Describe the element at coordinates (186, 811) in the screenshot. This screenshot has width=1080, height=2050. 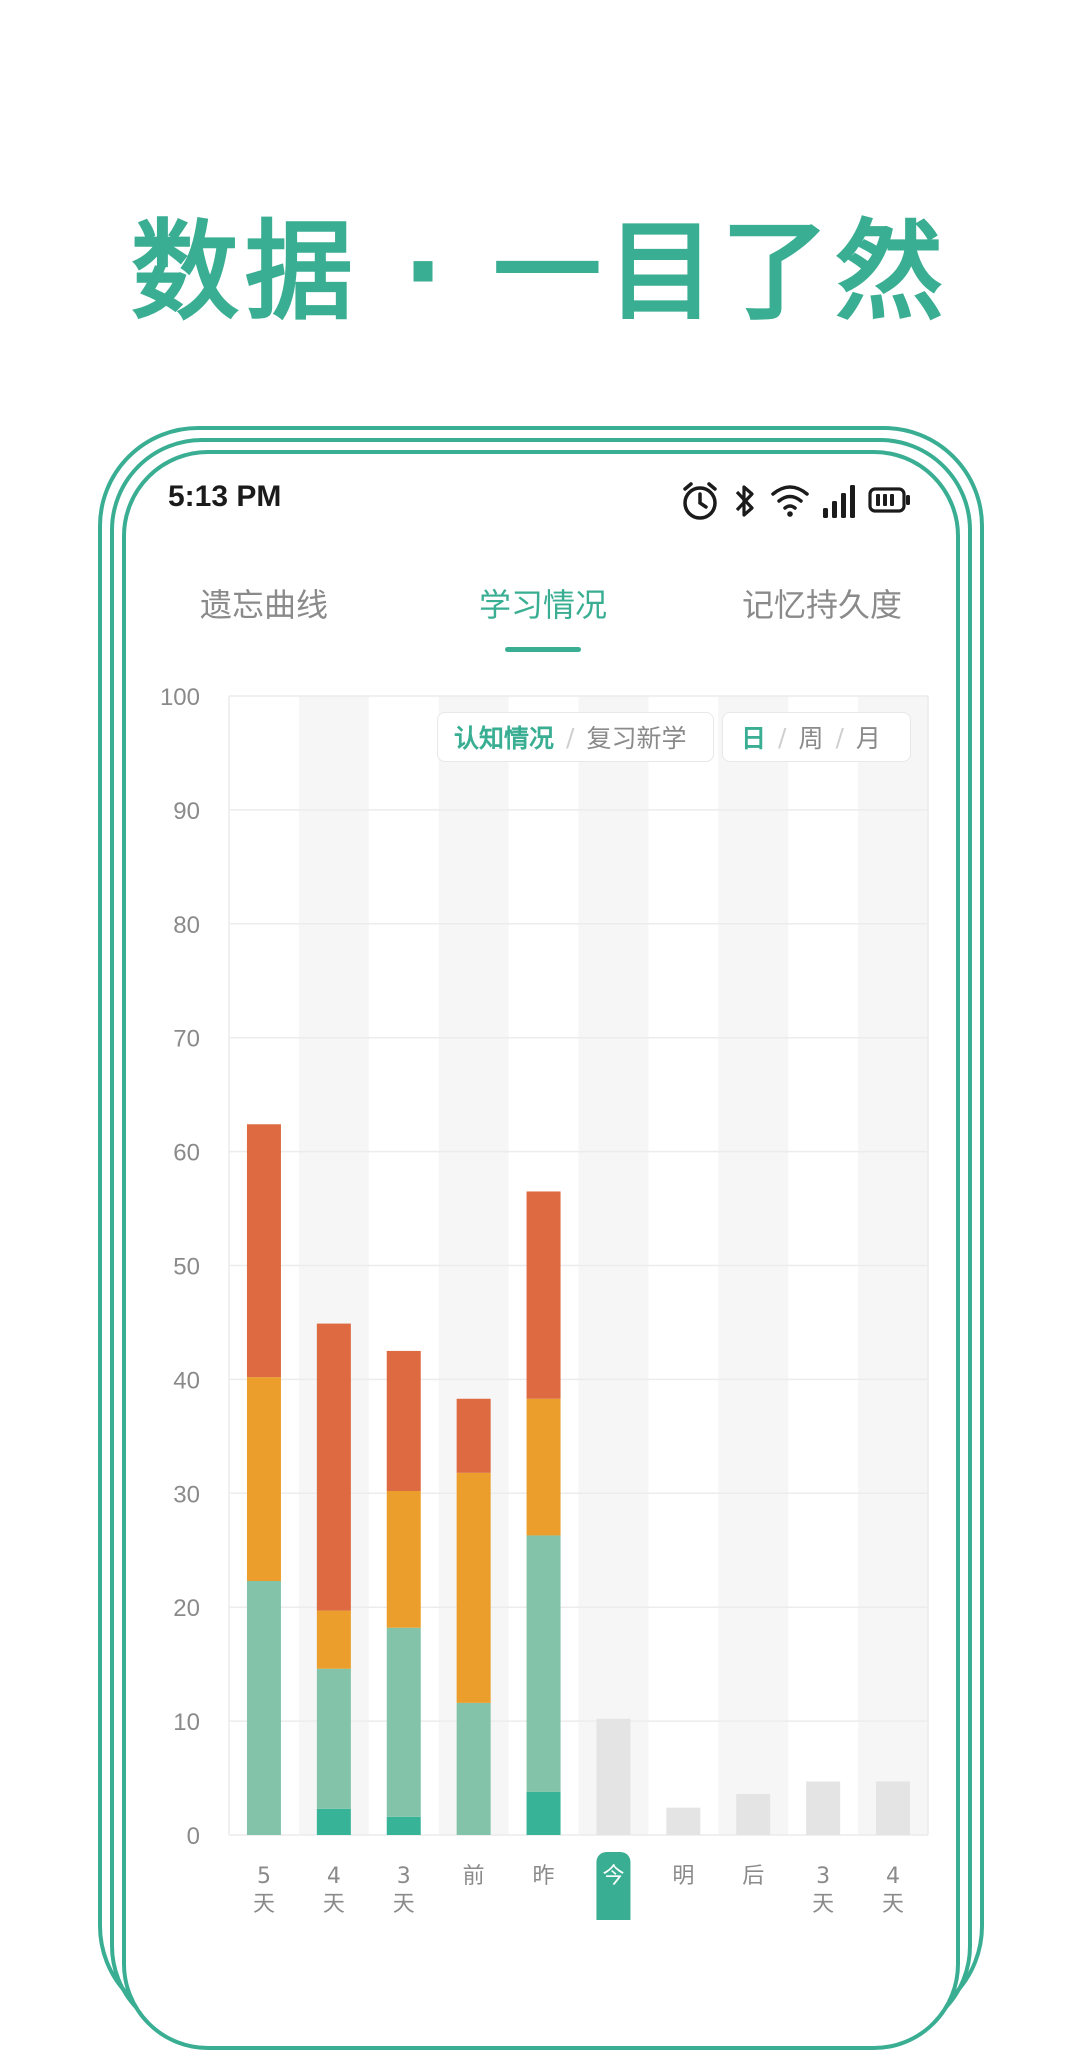
I see `y-tick-label: 90` at that location.